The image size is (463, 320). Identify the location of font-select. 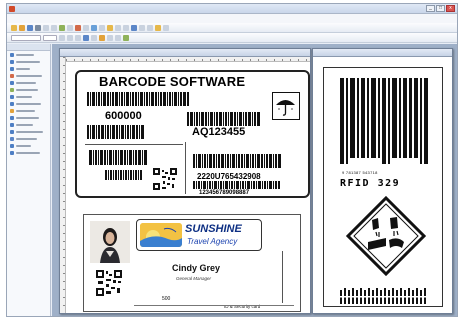
(26, 37).